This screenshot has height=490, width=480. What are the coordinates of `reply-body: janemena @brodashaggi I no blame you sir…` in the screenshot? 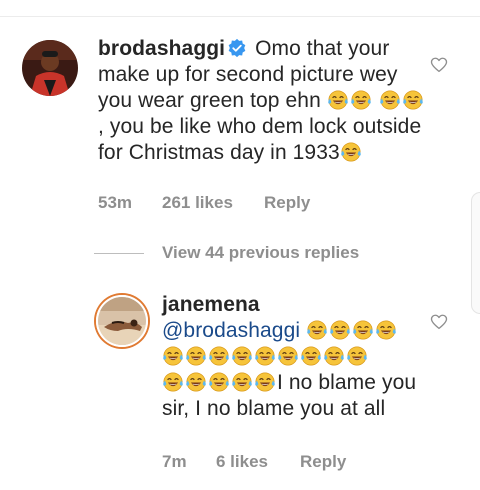 It's located at (297, 357).